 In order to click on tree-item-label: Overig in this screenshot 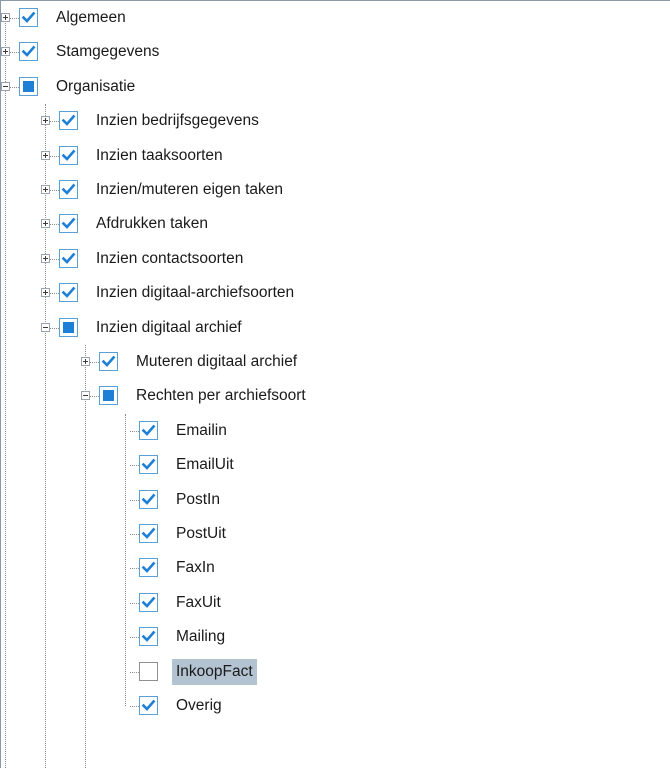, I will do `click(199, 706)`.